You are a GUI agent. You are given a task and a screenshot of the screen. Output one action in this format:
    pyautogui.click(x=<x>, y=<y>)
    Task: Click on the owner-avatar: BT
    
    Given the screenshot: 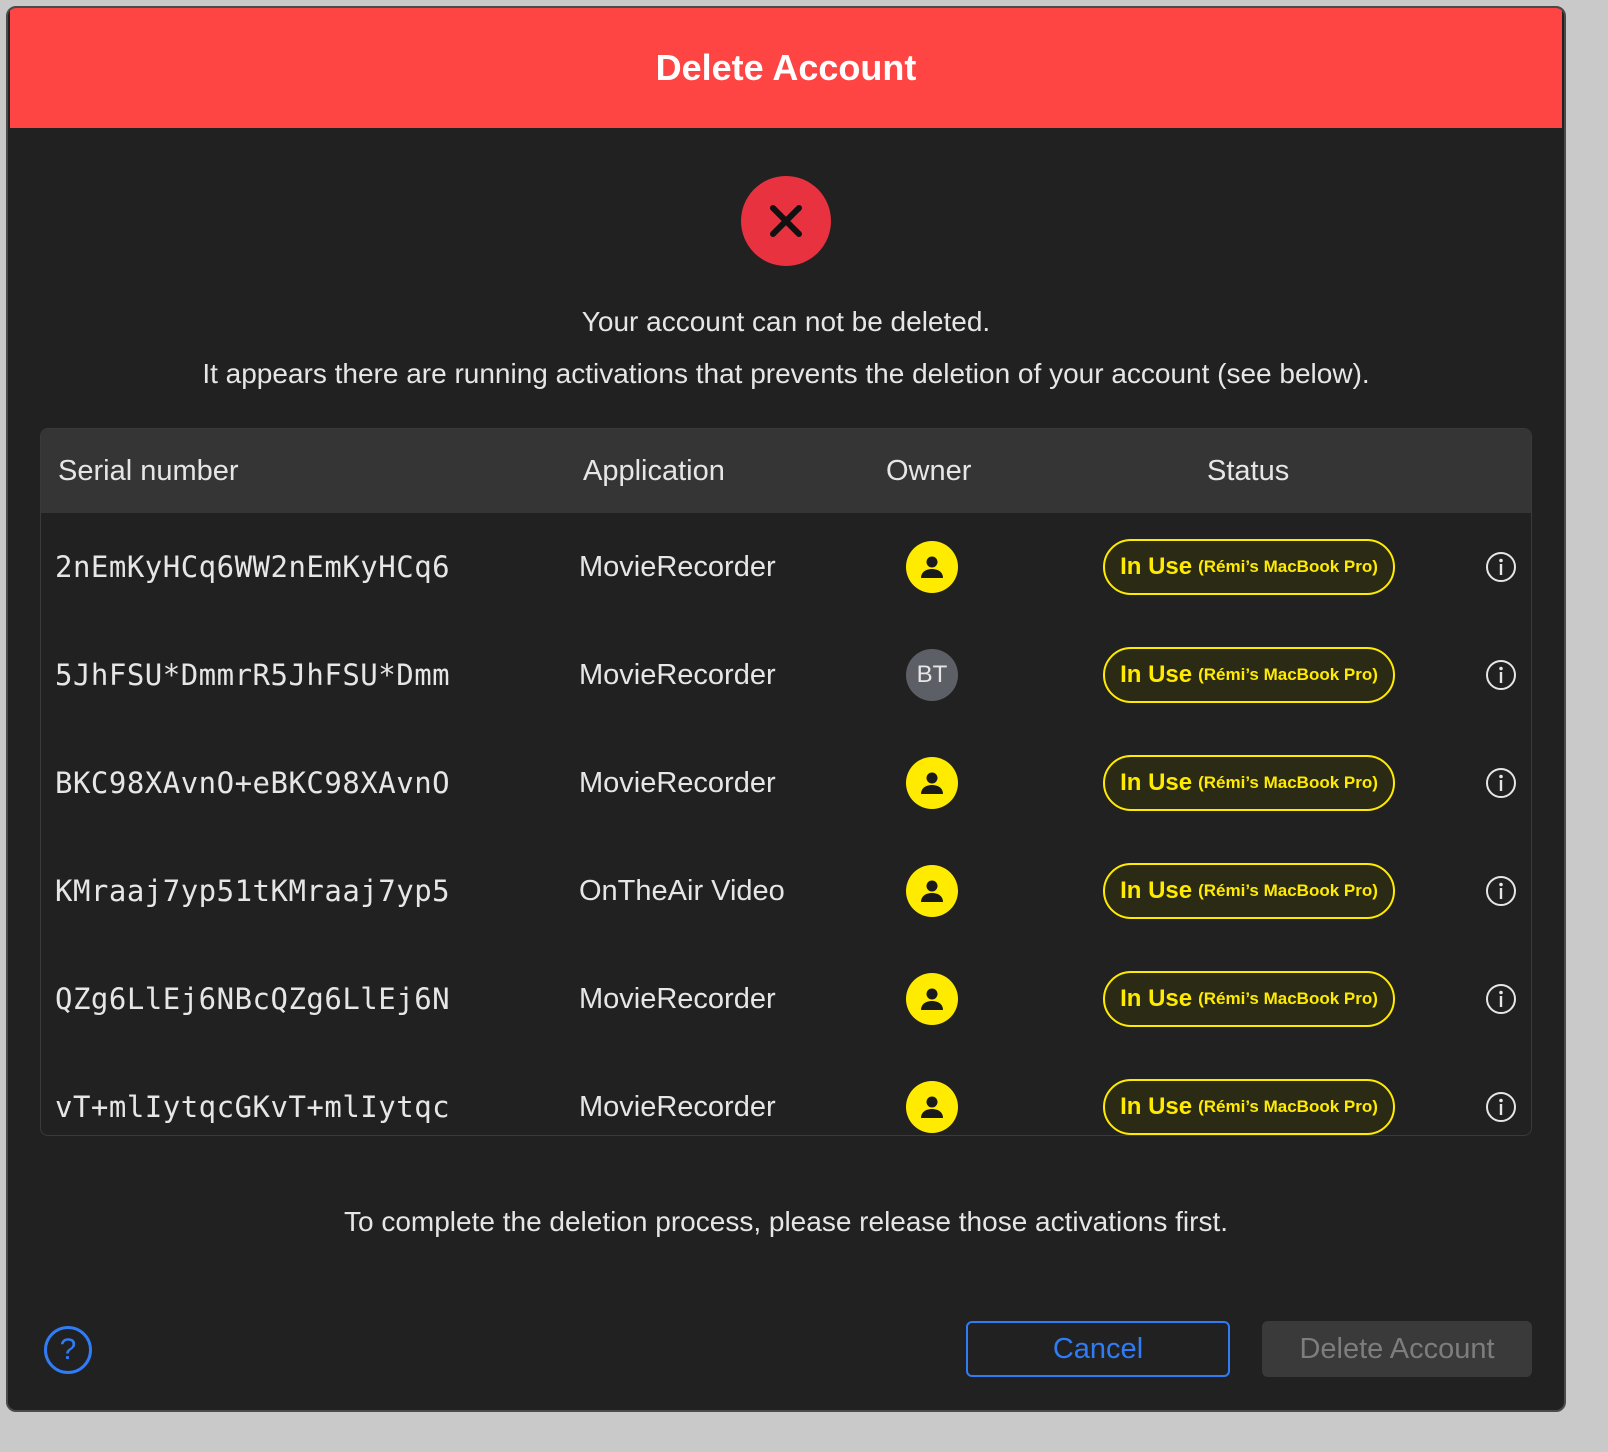 What is the action you would take?
    pyautogui.click(x=932, y=675)
    